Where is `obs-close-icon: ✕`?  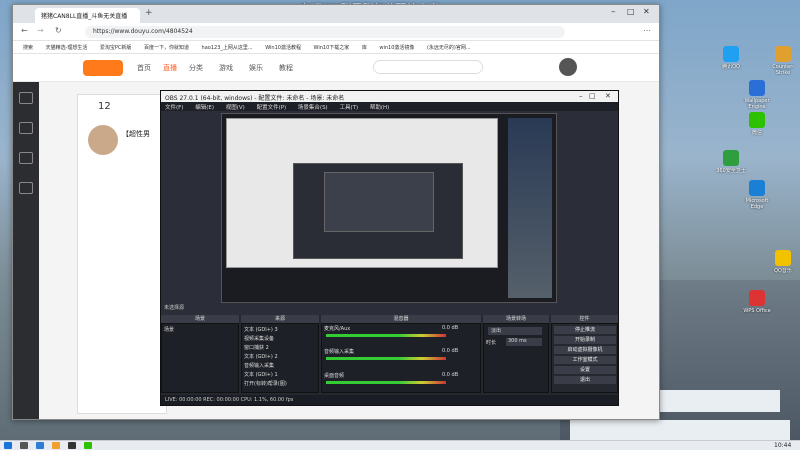 obs-close-icon: ✕ is located at coordinates (608, 96).